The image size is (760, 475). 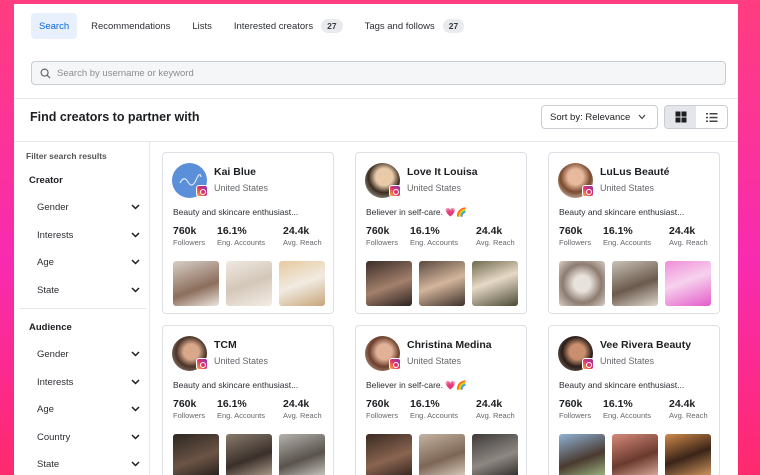 I want to click on creator-name: LuLus Beauté, so click(x=635, y=172).